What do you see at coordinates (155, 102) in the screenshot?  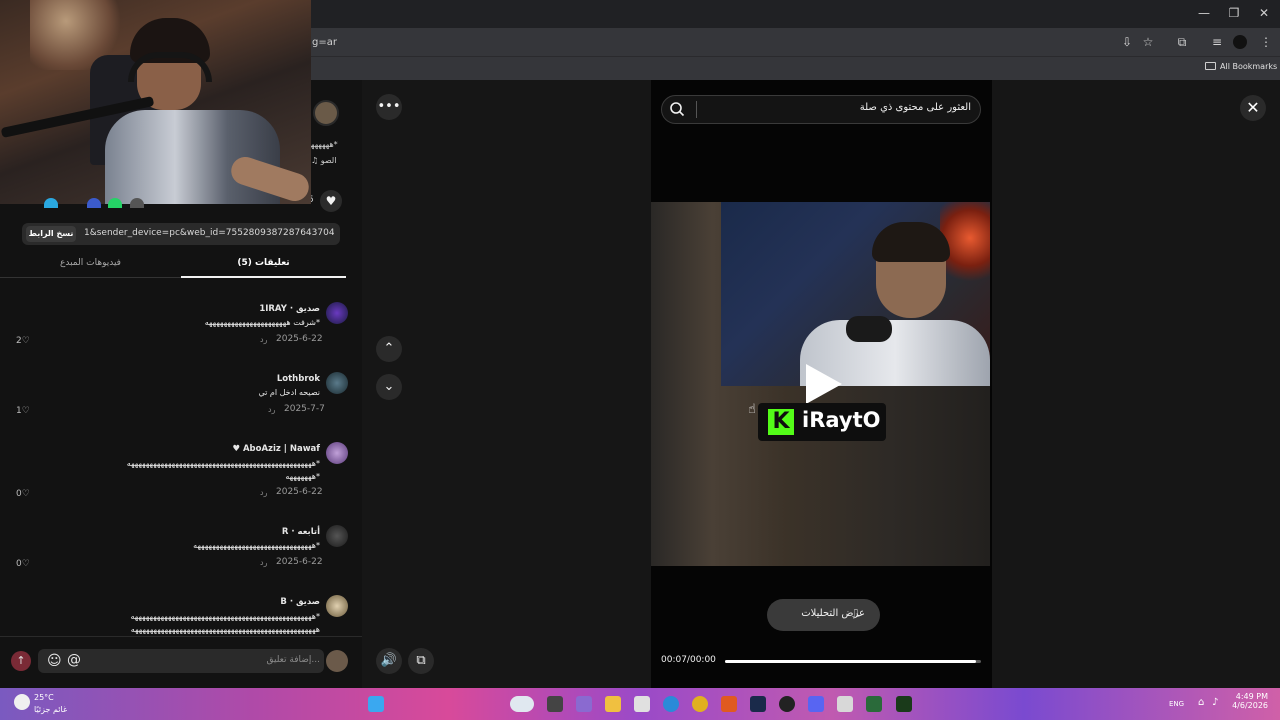 I see `webcam-overlay` at bounding box center [155, 102].